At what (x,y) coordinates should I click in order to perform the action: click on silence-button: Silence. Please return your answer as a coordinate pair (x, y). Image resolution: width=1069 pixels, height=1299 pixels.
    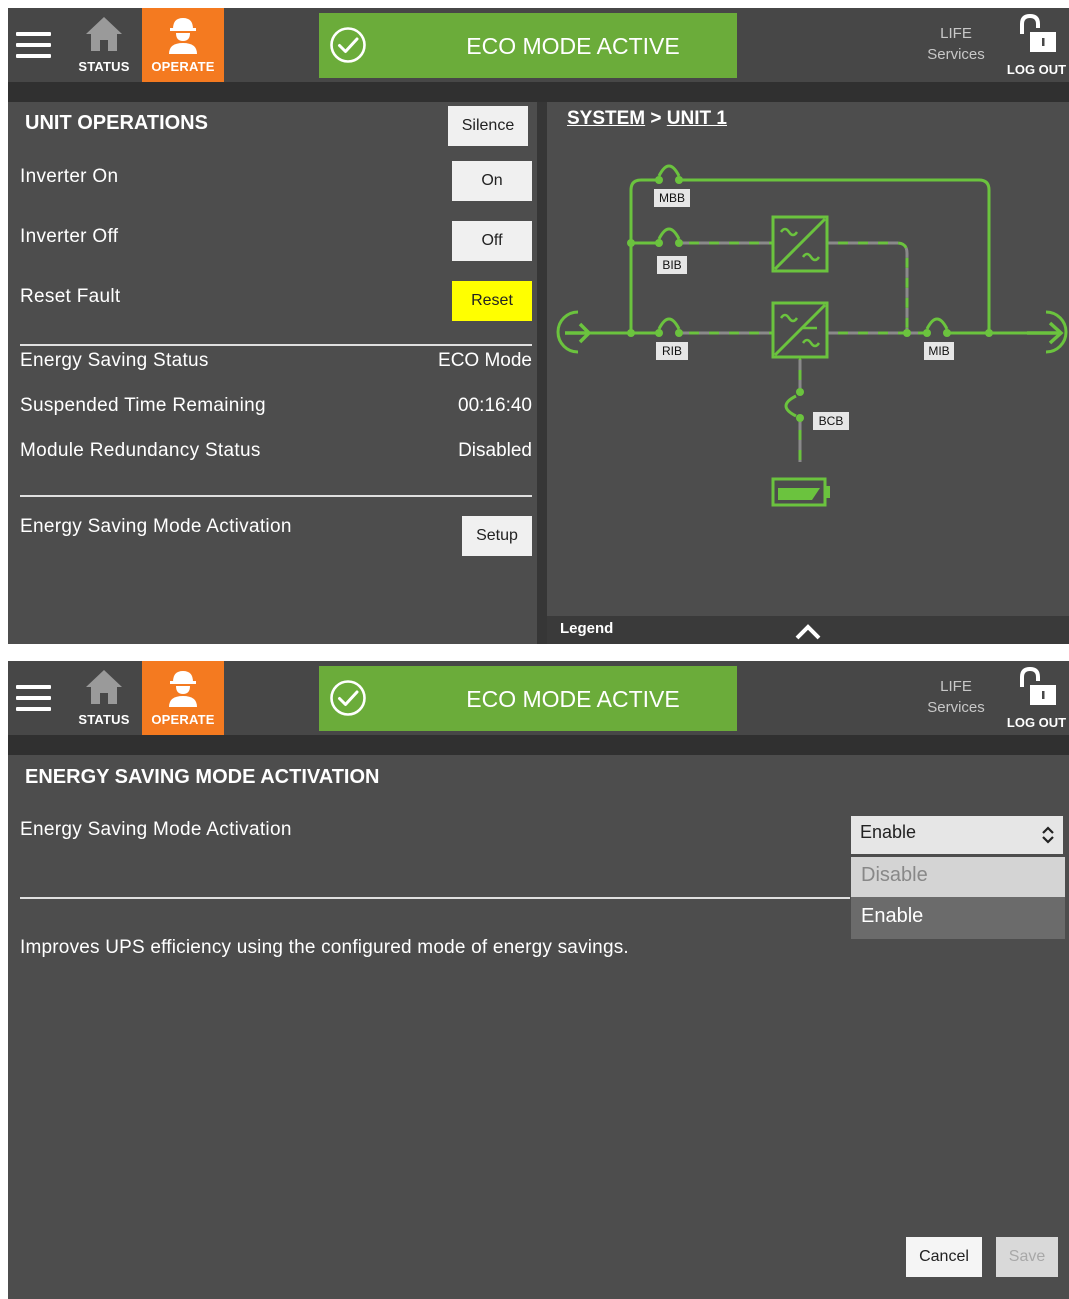
    Looking at the image, I should click on (488, 126).